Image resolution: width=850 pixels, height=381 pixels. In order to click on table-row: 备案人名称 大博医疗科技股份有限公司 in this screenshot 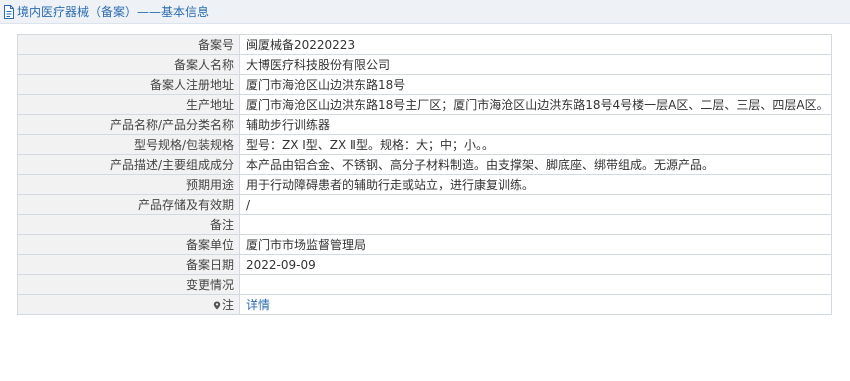, I will do `click(424, 64)`.